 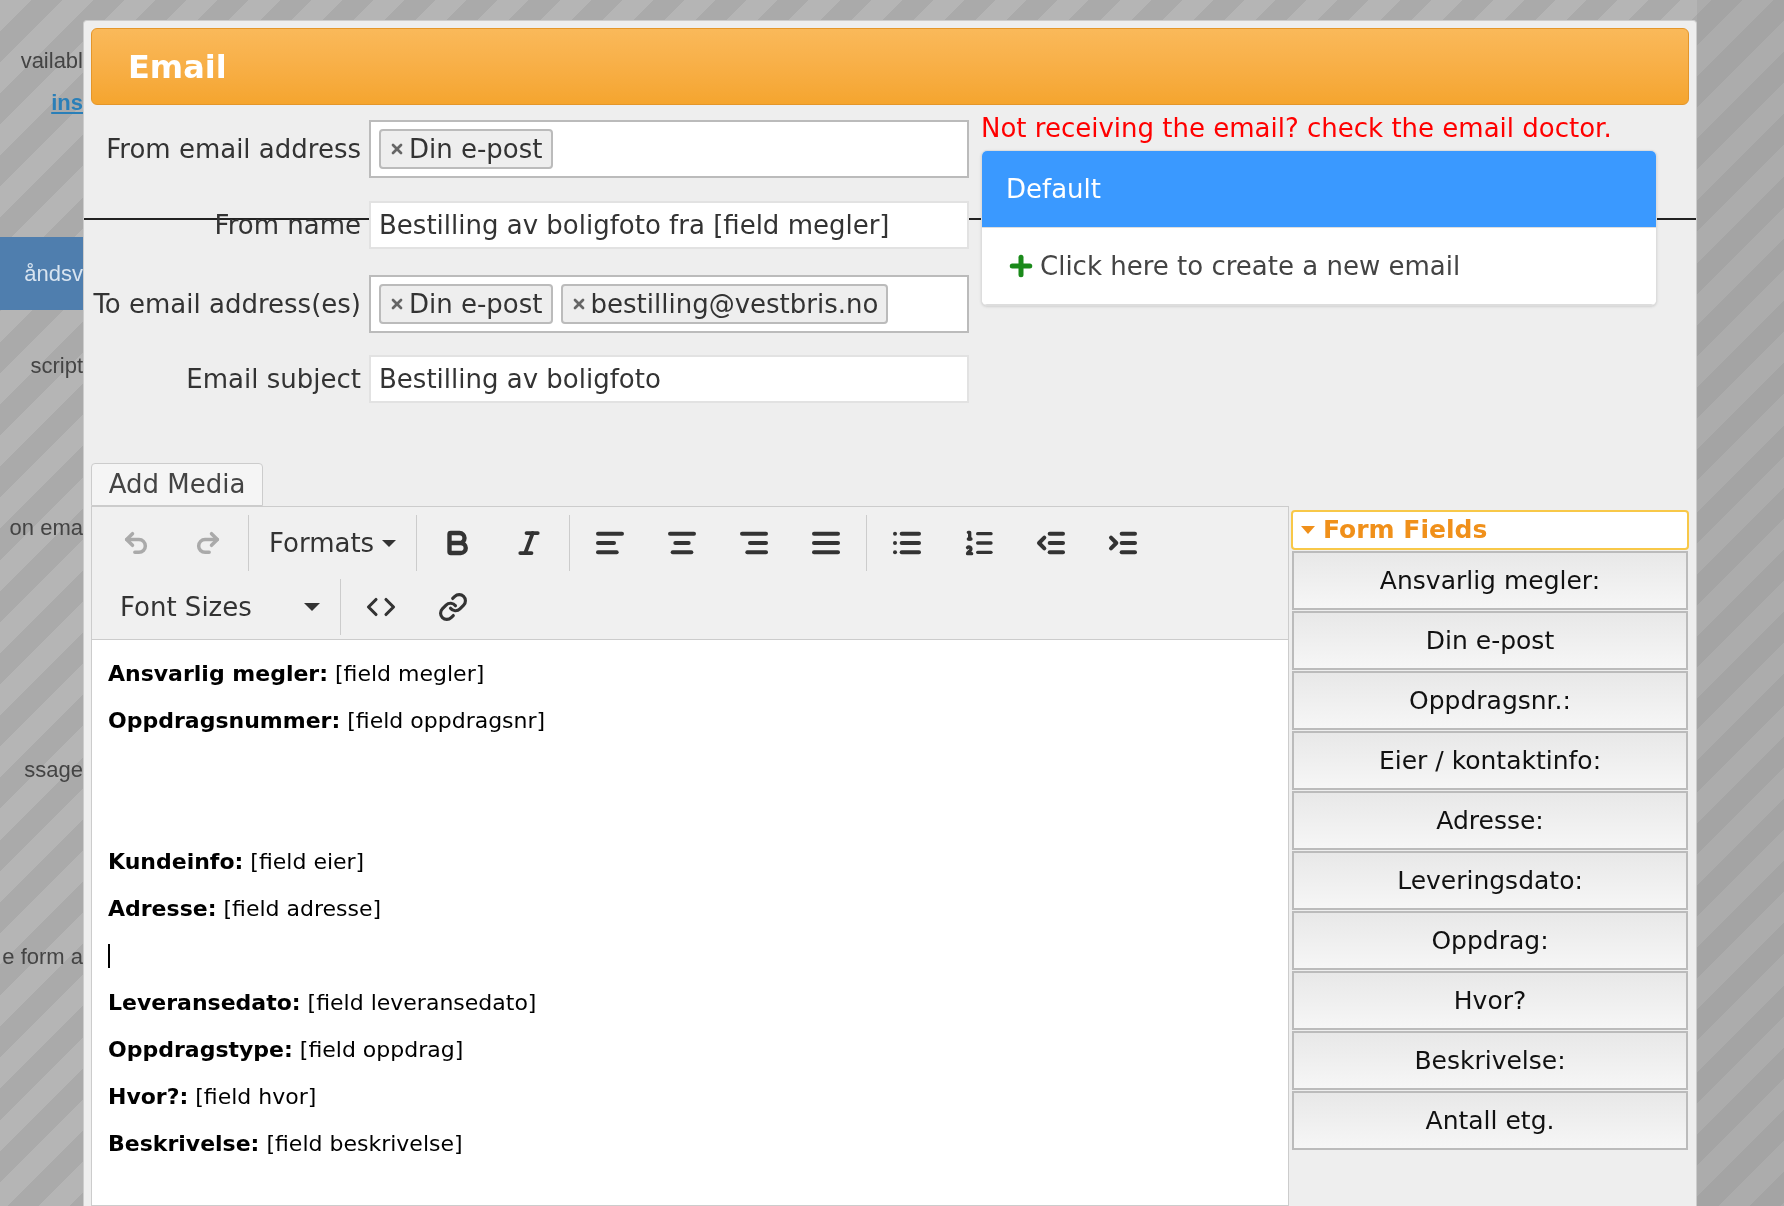 What do you see at coordinates (208, 543) in the screenshot?
I see `redo-icon` at bounding box center [208, 543].